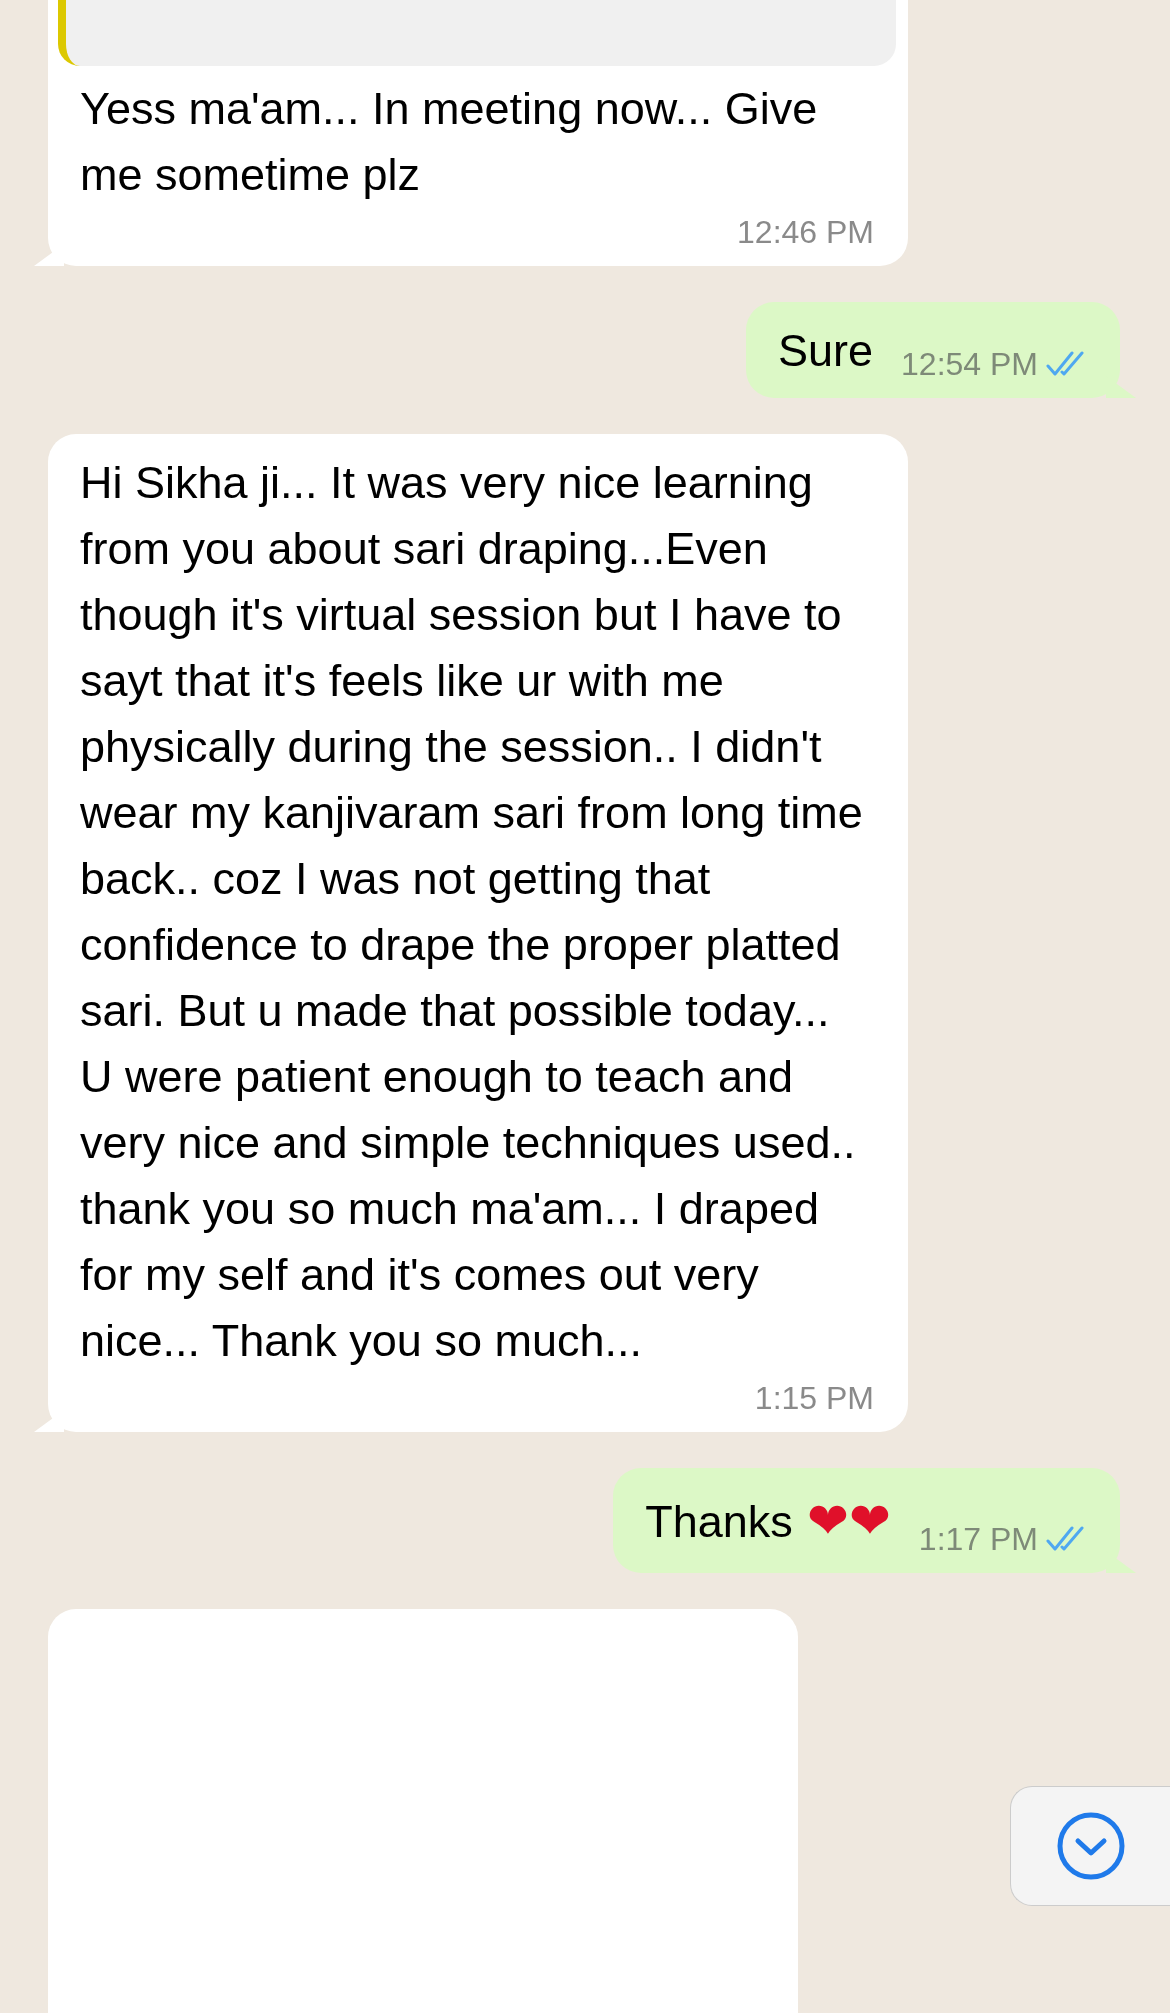 This screenshot has width=1170, height=2013. Describe the element at coordinates (969, 364) in the screenshot. I see `message-time: 12:54 PM` at that location.